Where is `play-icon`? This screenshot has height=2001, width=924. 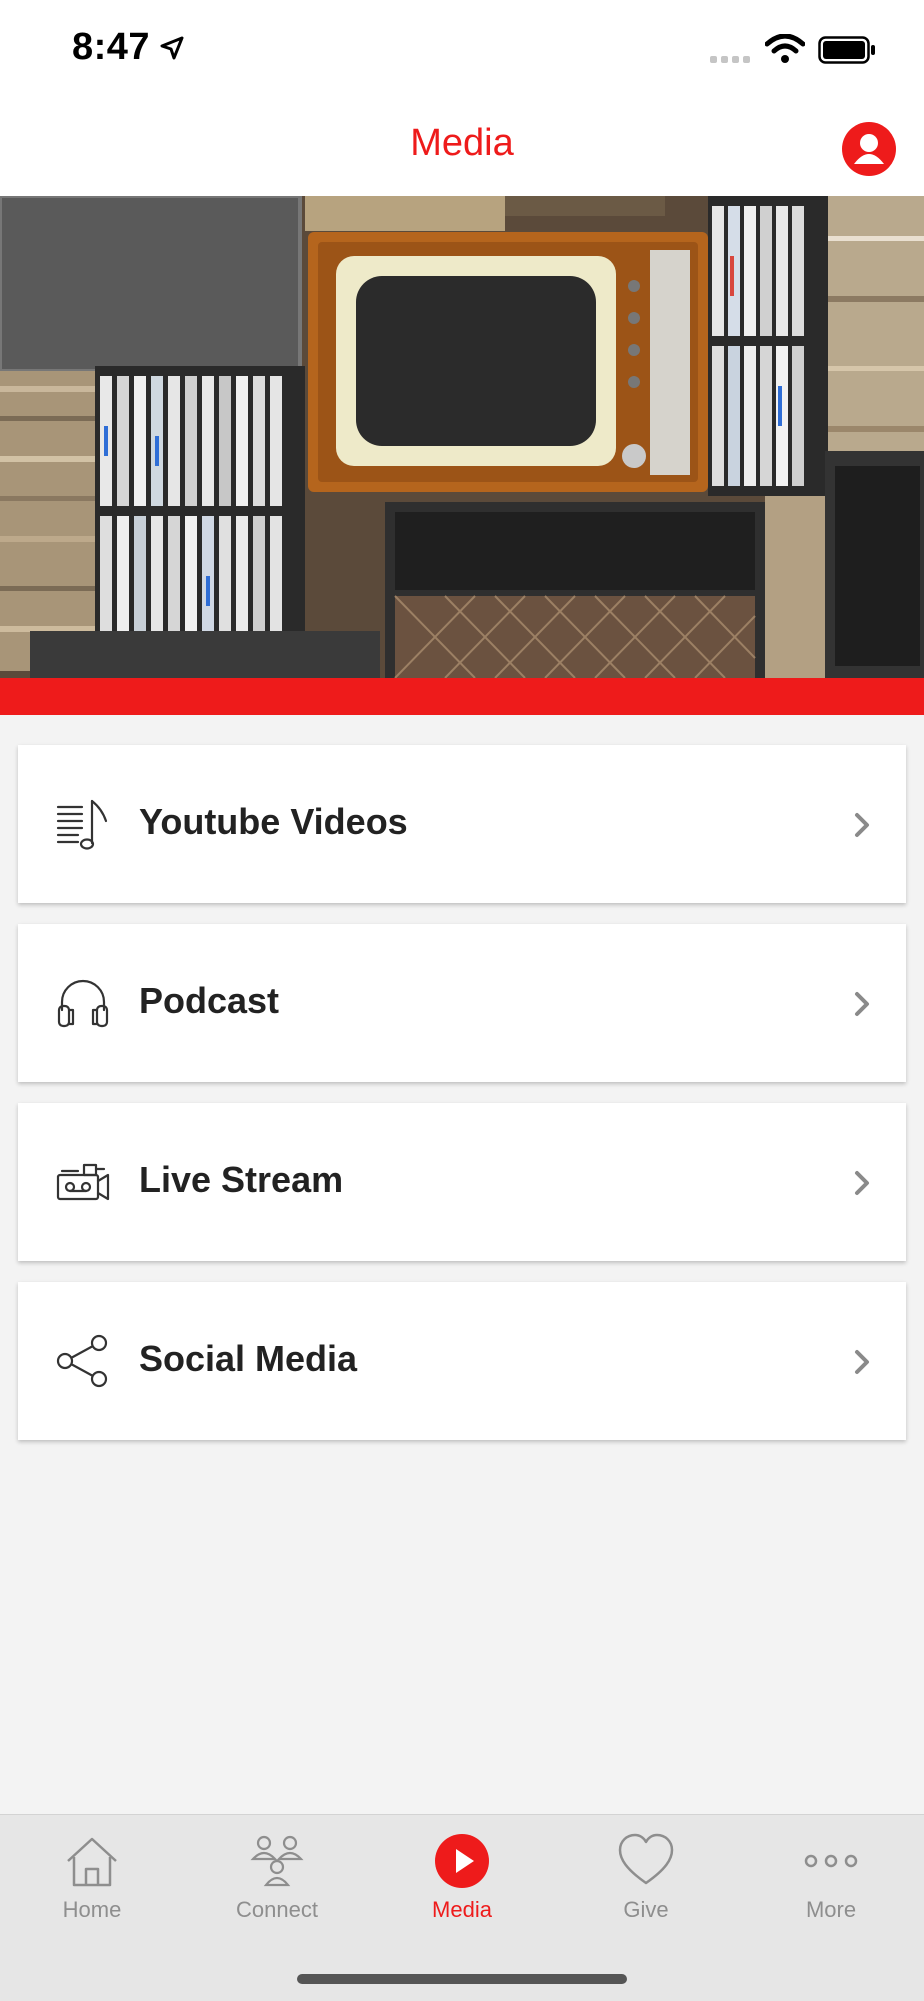 play-icon is located at coordinates (462, 1861).